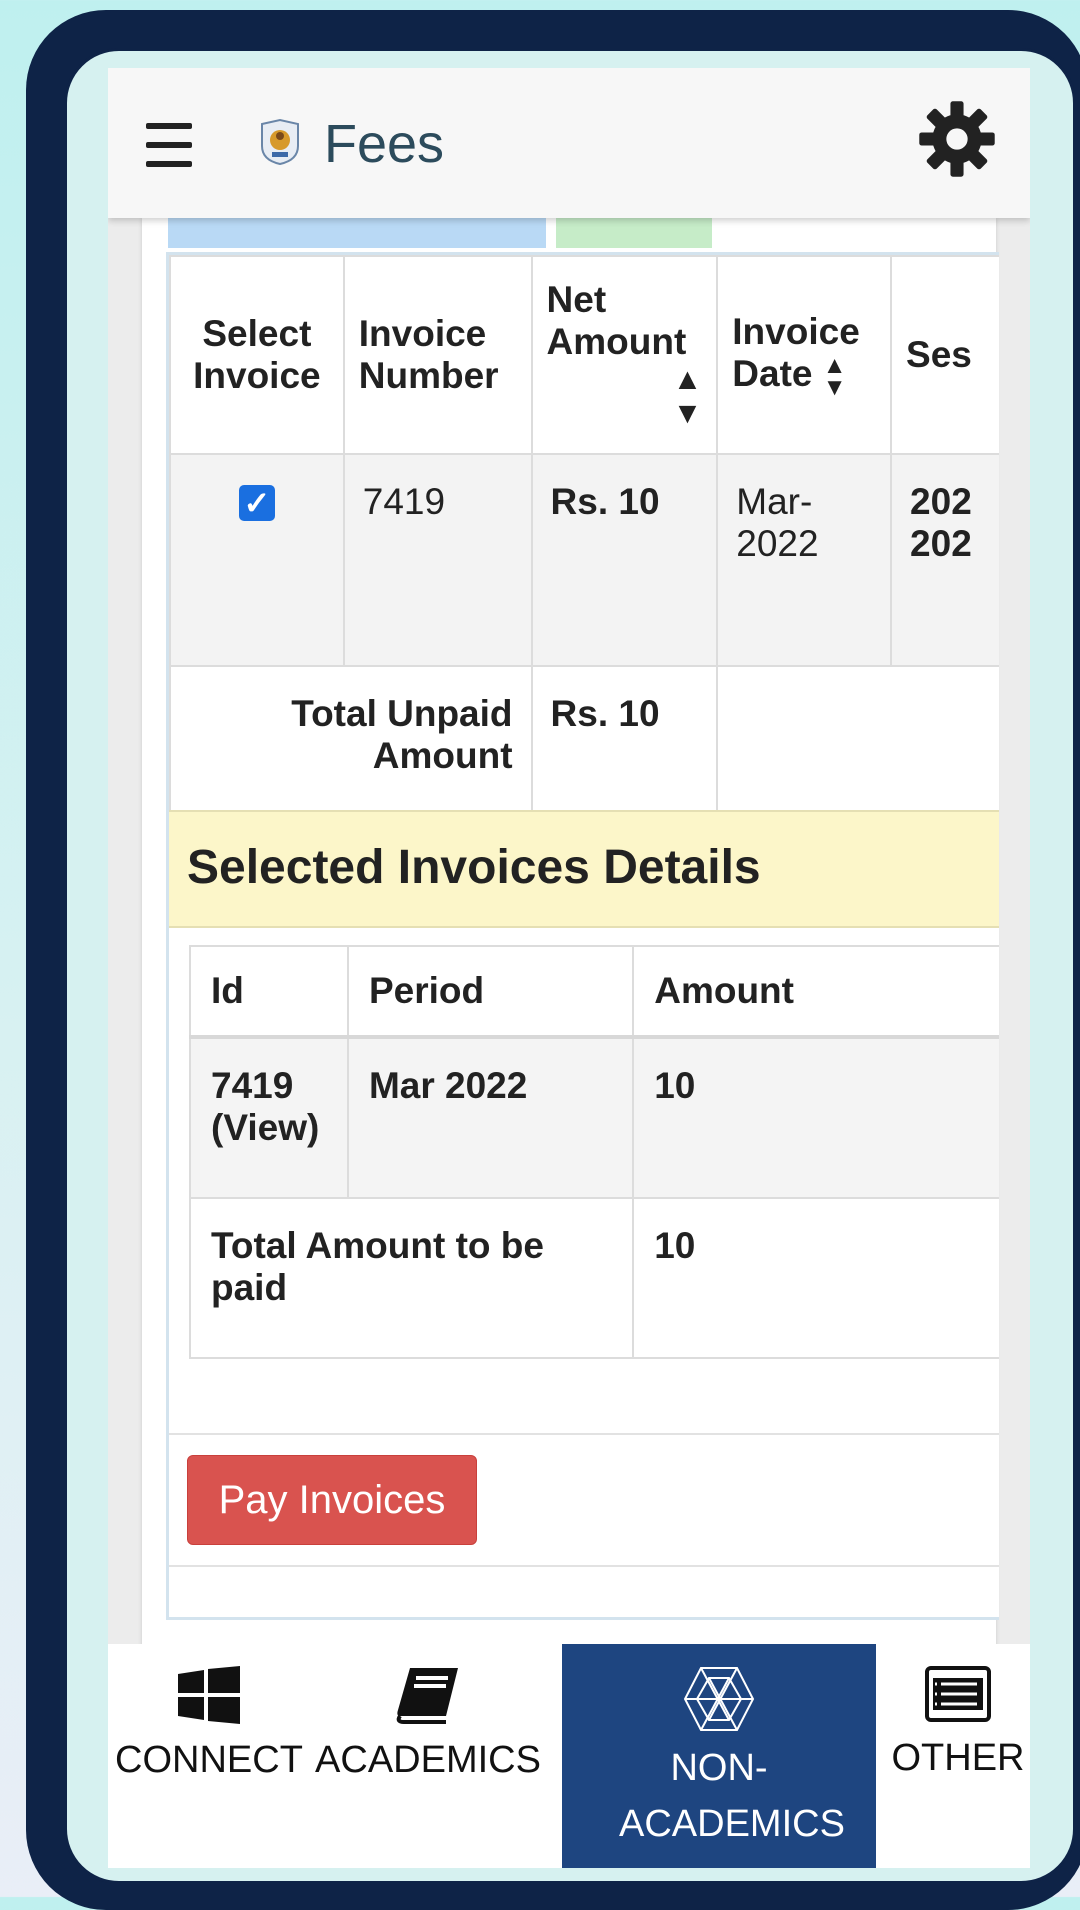 This screenshot has height=1910, width=1080. What do you see at coordinates (944, 560) in the screenshot?
I see `session-cell: 202 202` at bounding box center [944, 560].